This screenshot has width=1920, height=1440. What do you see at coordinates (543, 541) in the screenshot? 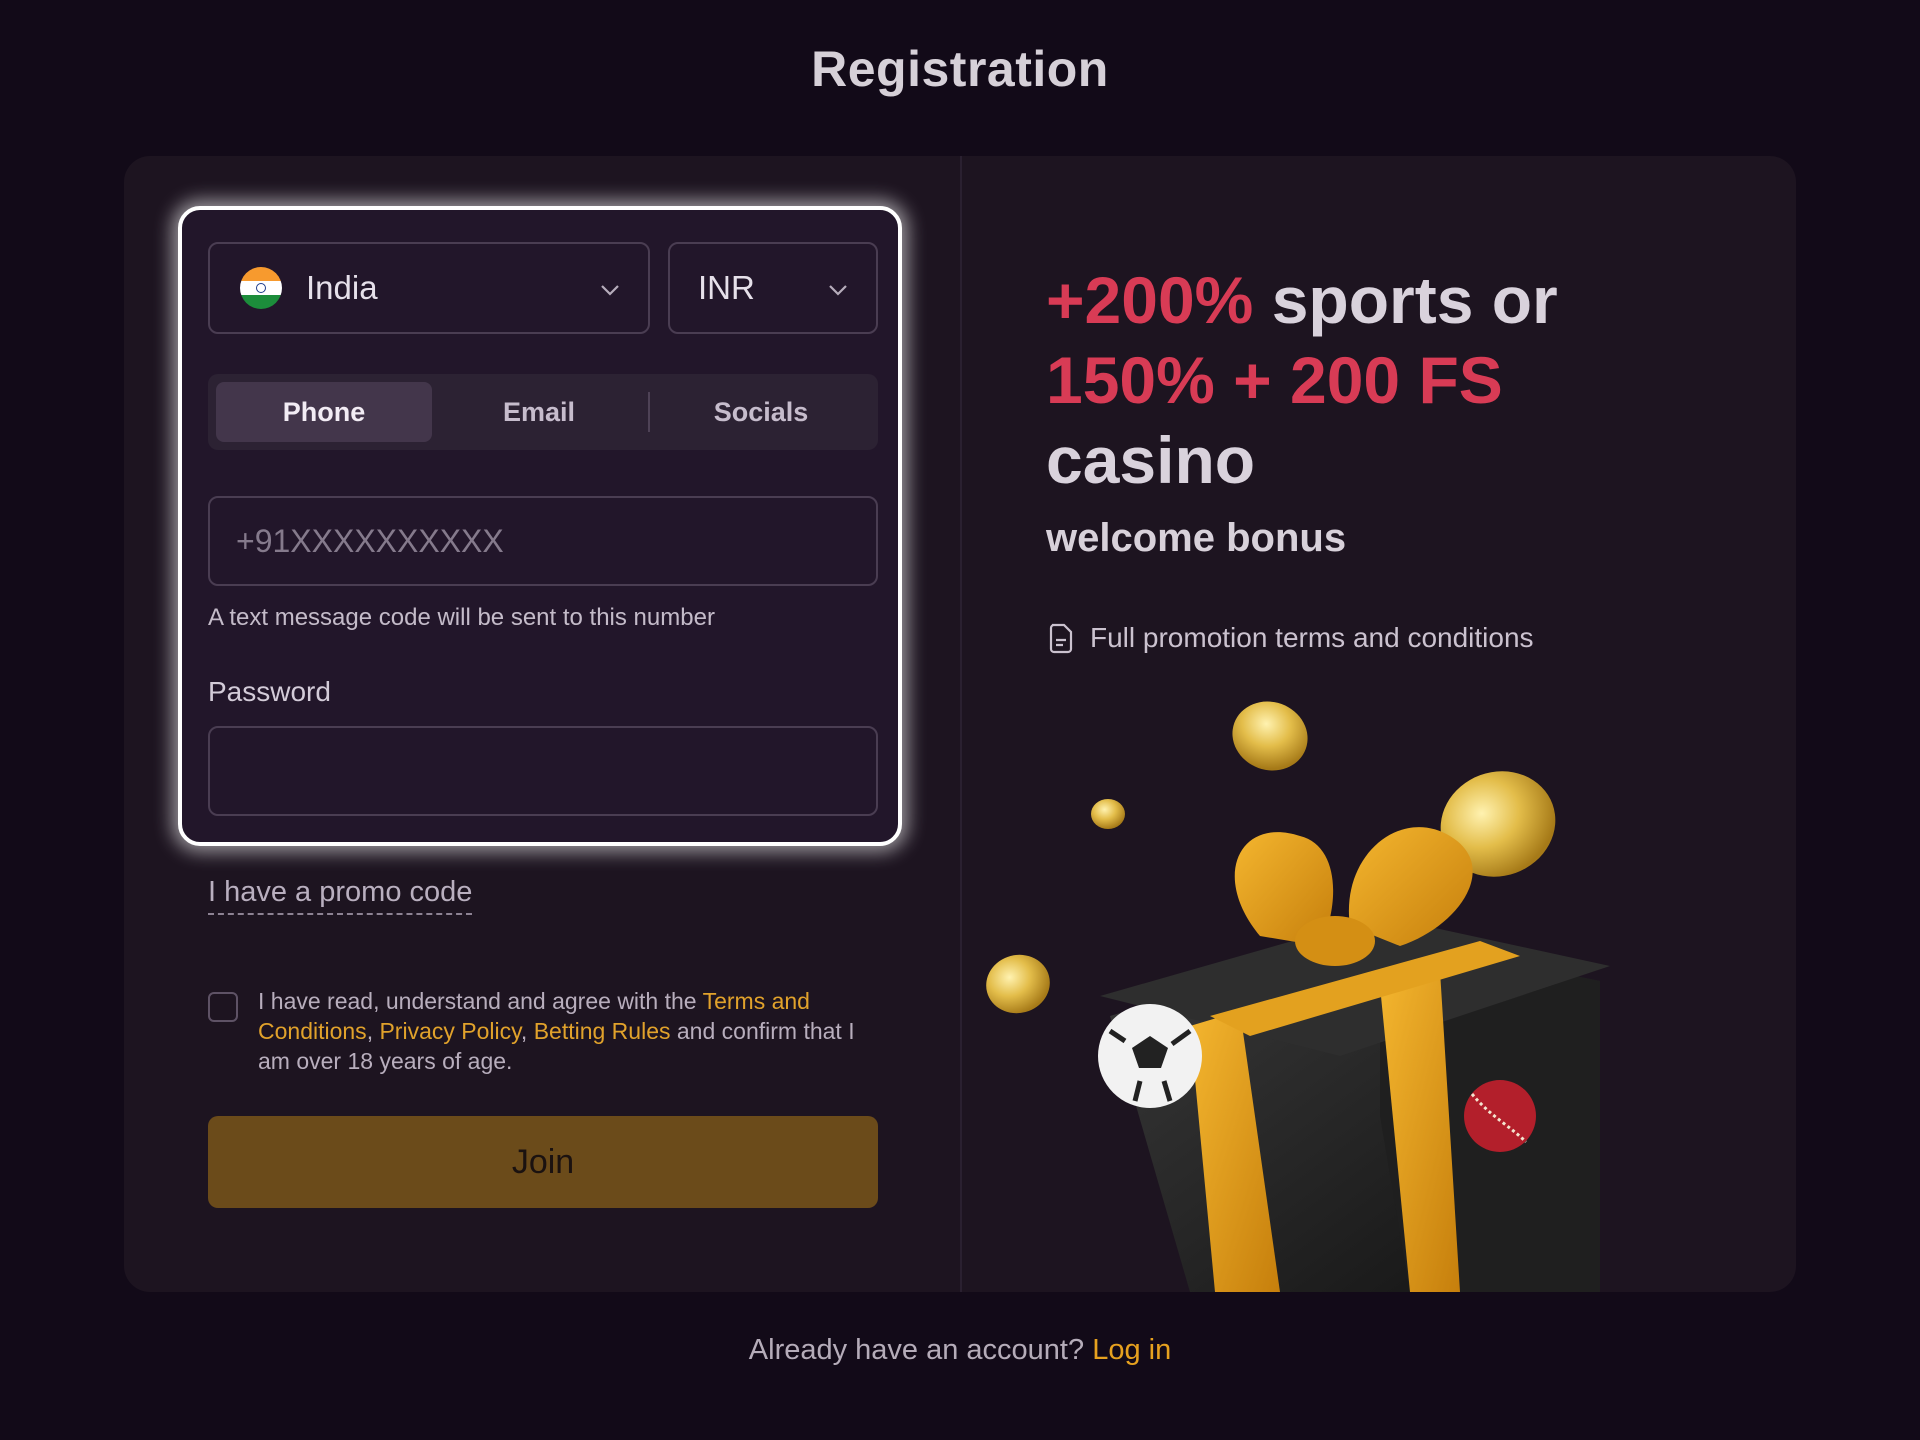
I see `phone-input` at bounding box center [543, 541].